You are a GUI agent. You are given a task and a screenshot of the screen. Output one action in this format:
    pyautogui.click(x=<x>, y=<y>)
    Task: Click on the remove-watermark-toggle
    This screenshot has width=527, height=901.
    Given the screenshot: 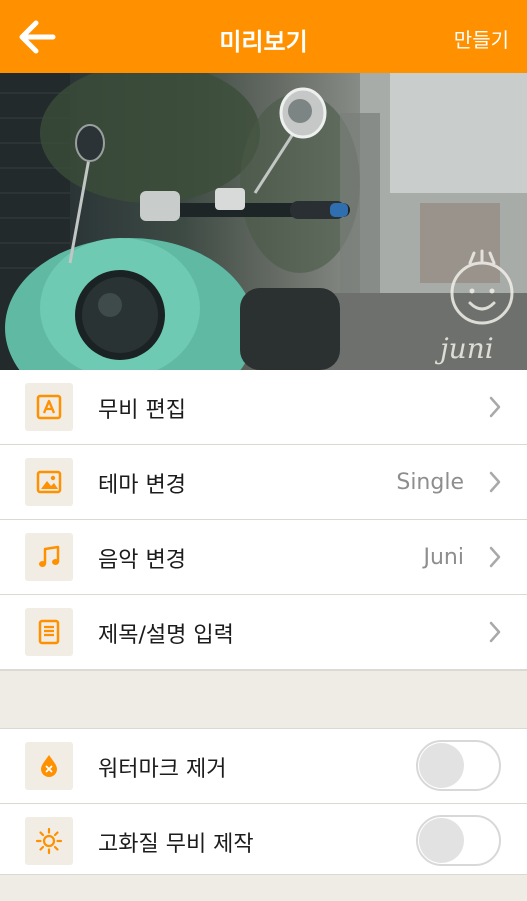 What is the action you would take?
    pyautogui.click(x=458, y=765)
    